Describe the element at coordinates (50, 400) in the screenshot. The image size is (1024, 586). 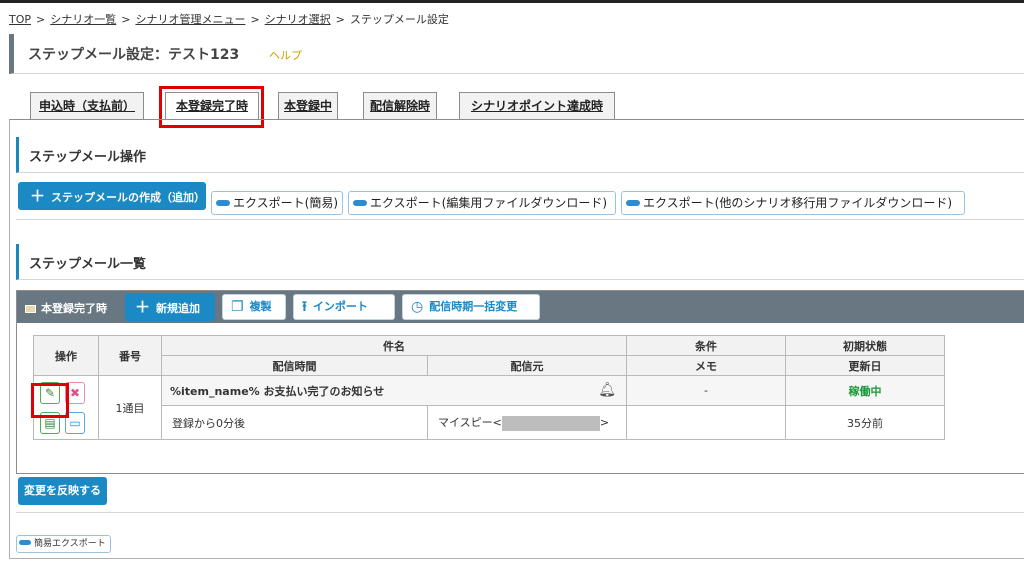
I see `edit-button-highlight` at that location.